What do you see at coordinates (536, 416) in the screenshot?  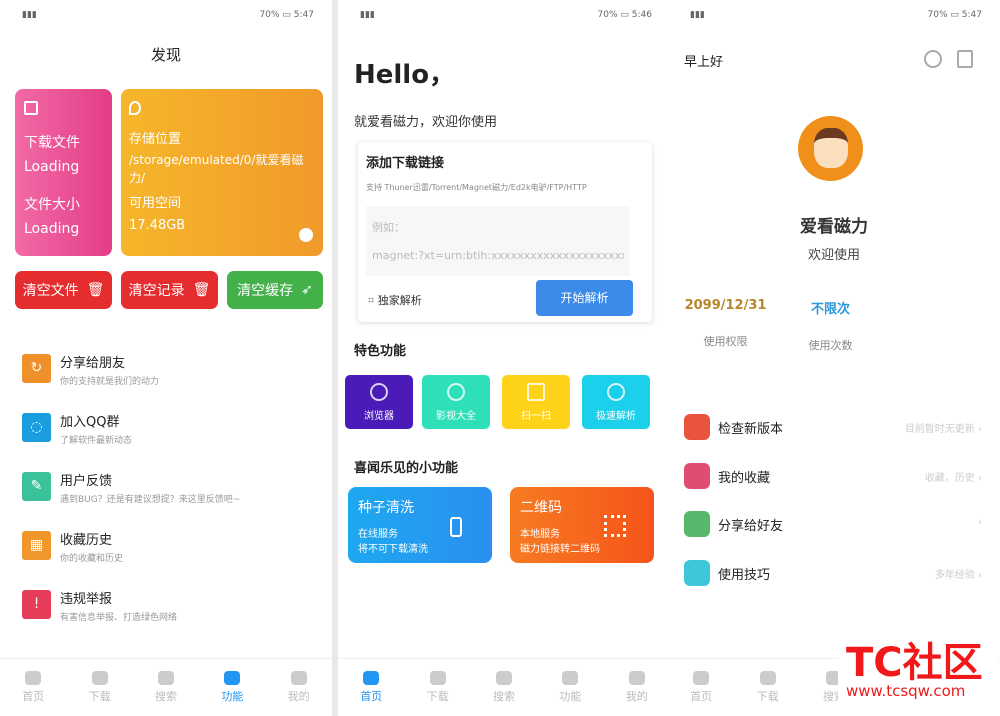 I see `label: 扫一扫` at bounding box center [536, 416].